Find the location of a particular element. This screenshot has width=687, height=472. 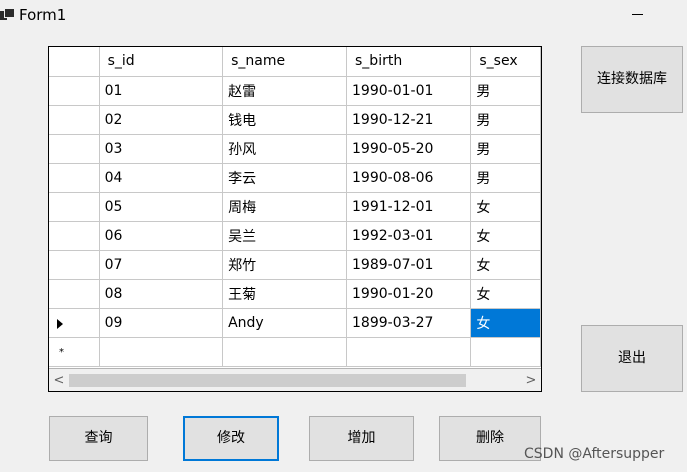

grid-corner-header is located at coordinates (74, 62).